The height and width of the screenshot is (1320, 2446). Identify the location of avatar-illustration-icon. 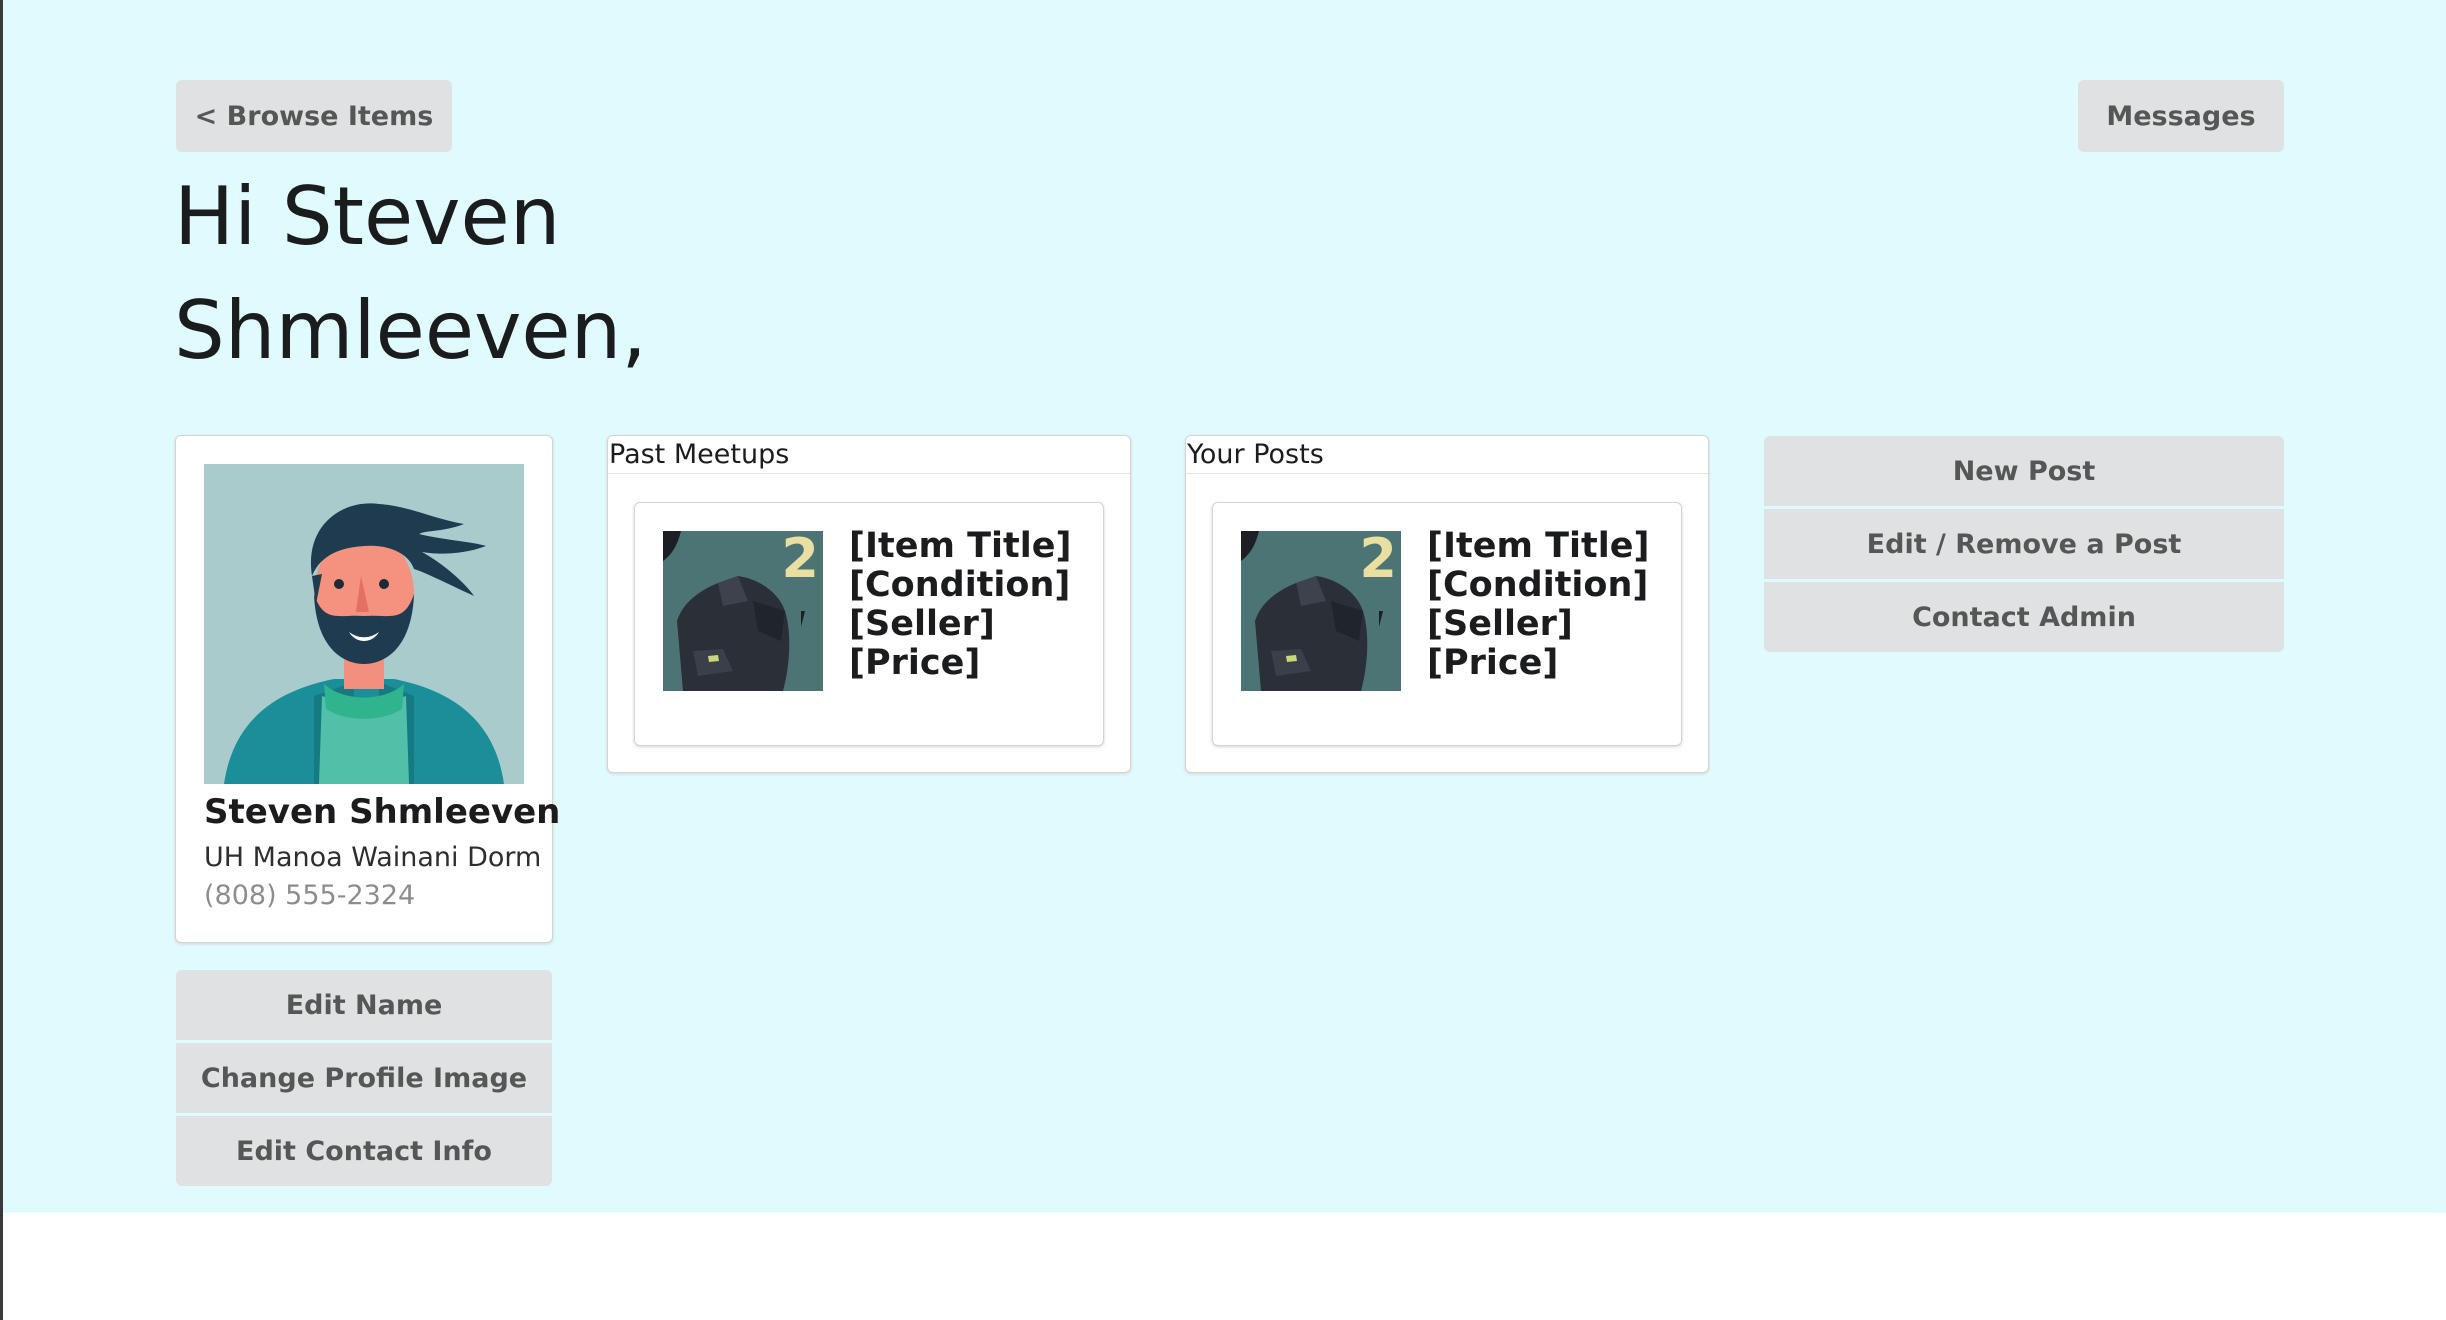
(364, 624).